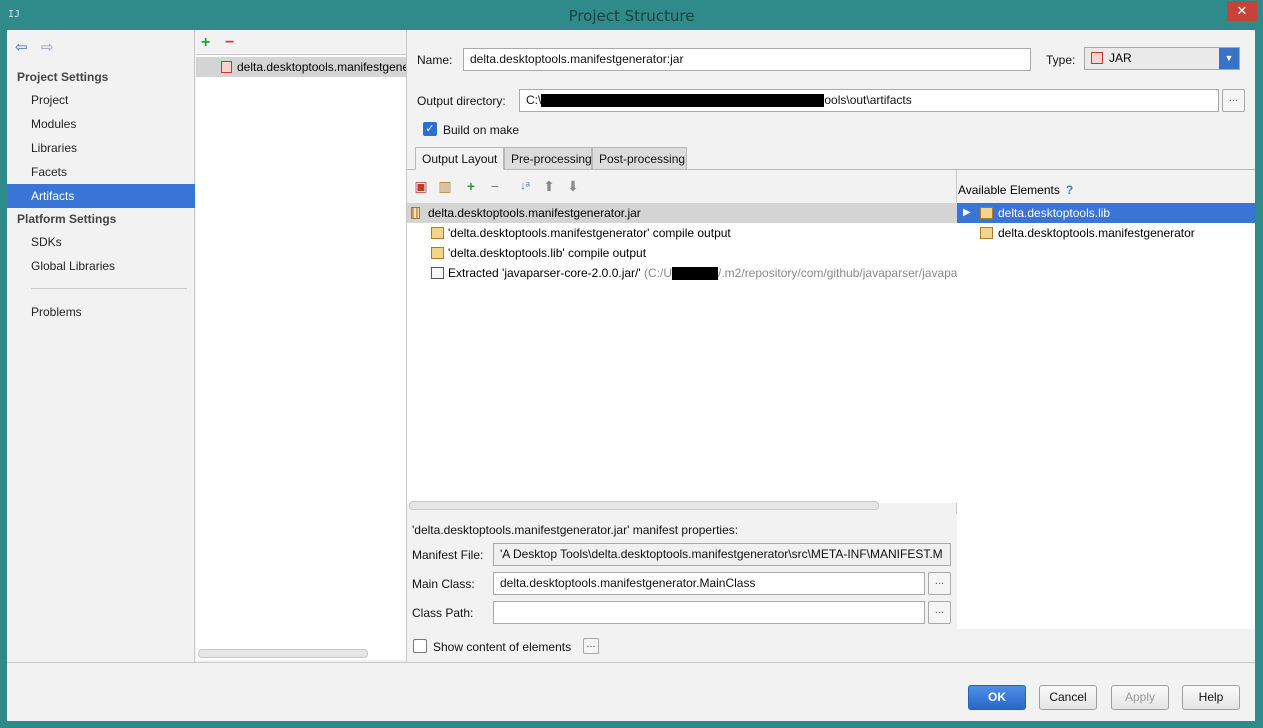  Describe the element at coordinates (631, 691) in the screenshot. I see `dialog-footer: OK Cancel Apply Help` at that location.